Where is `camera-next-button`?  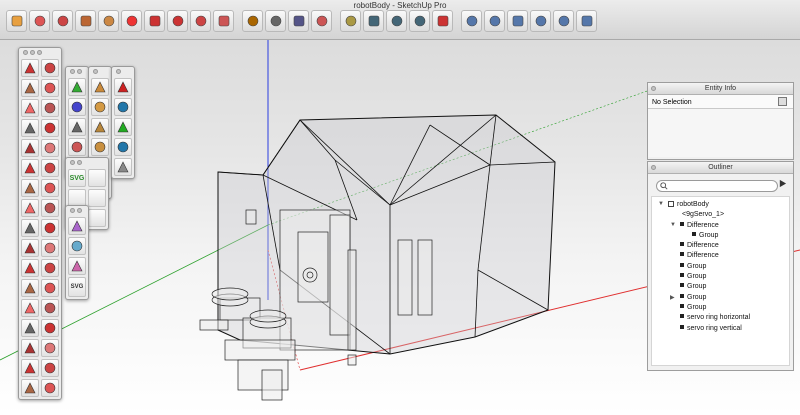
camera-next-button is located at coordinates (123, 127).